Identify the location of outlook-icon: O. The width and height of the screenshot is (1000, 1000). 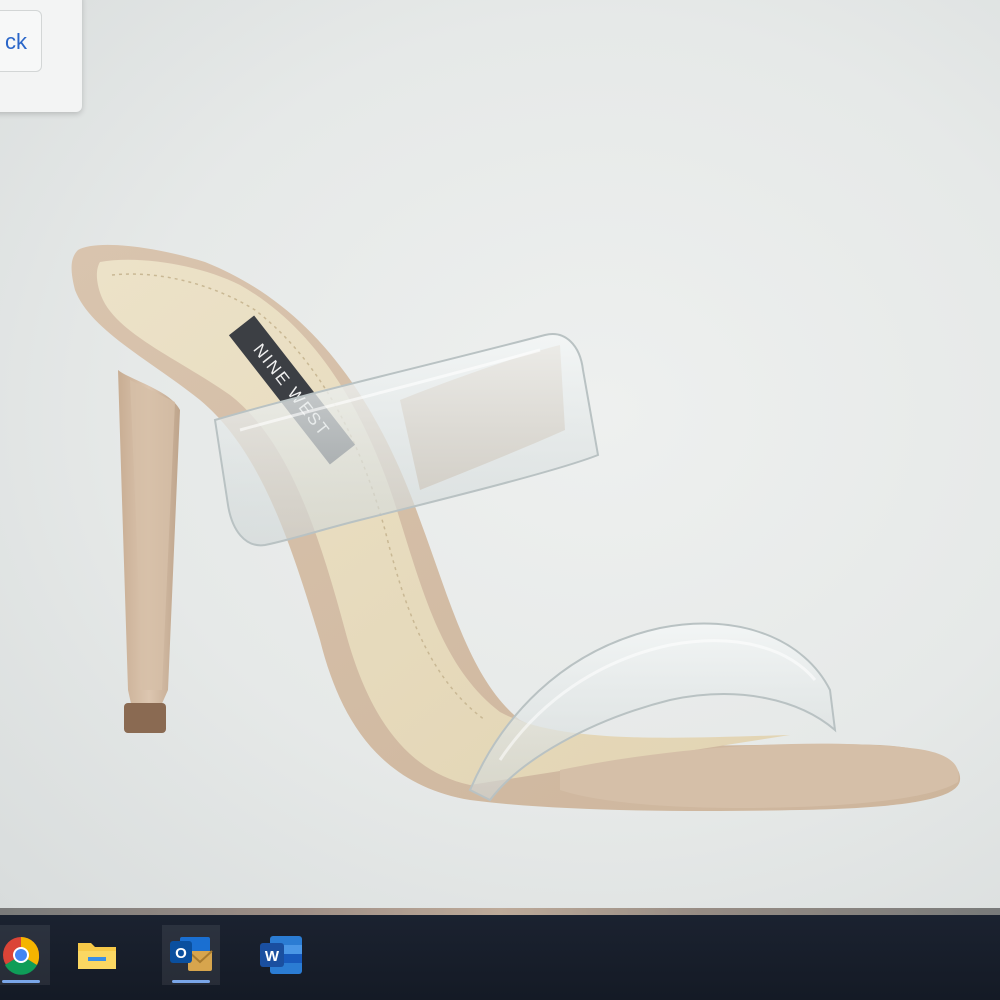
(191, 954).